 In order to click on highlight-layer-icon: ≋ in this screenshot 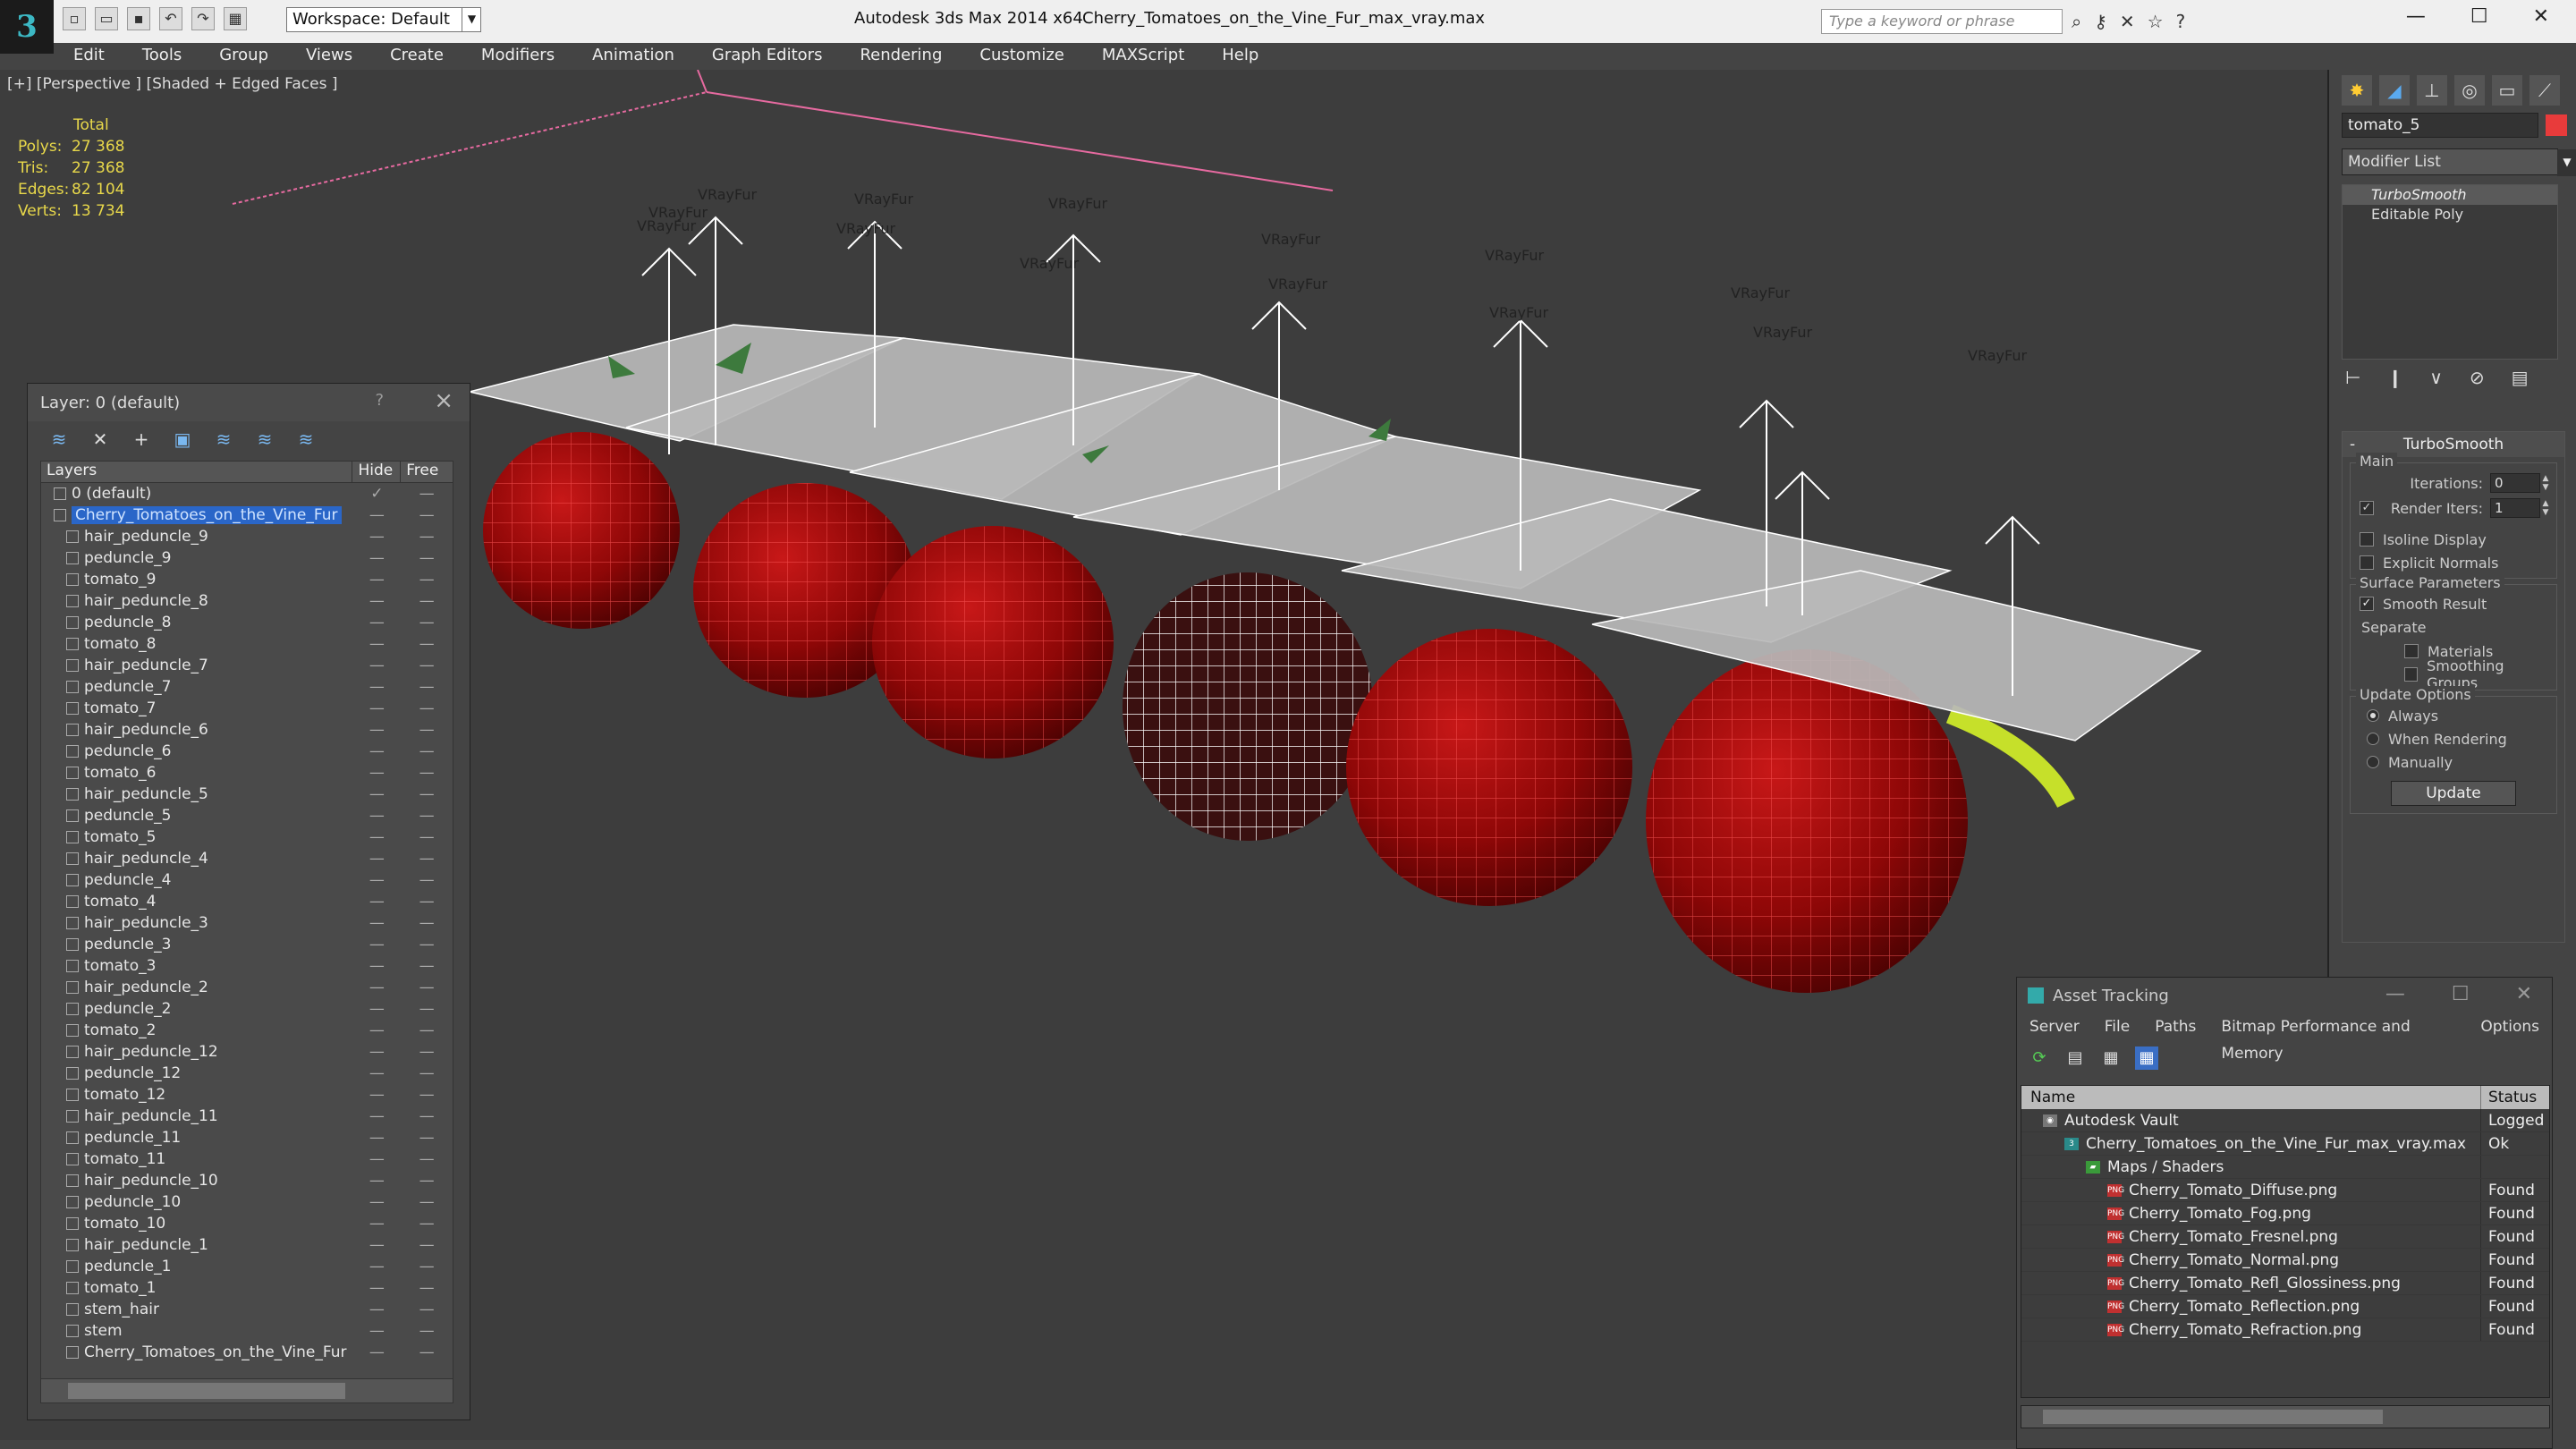, I will do `click(223, 439)`.